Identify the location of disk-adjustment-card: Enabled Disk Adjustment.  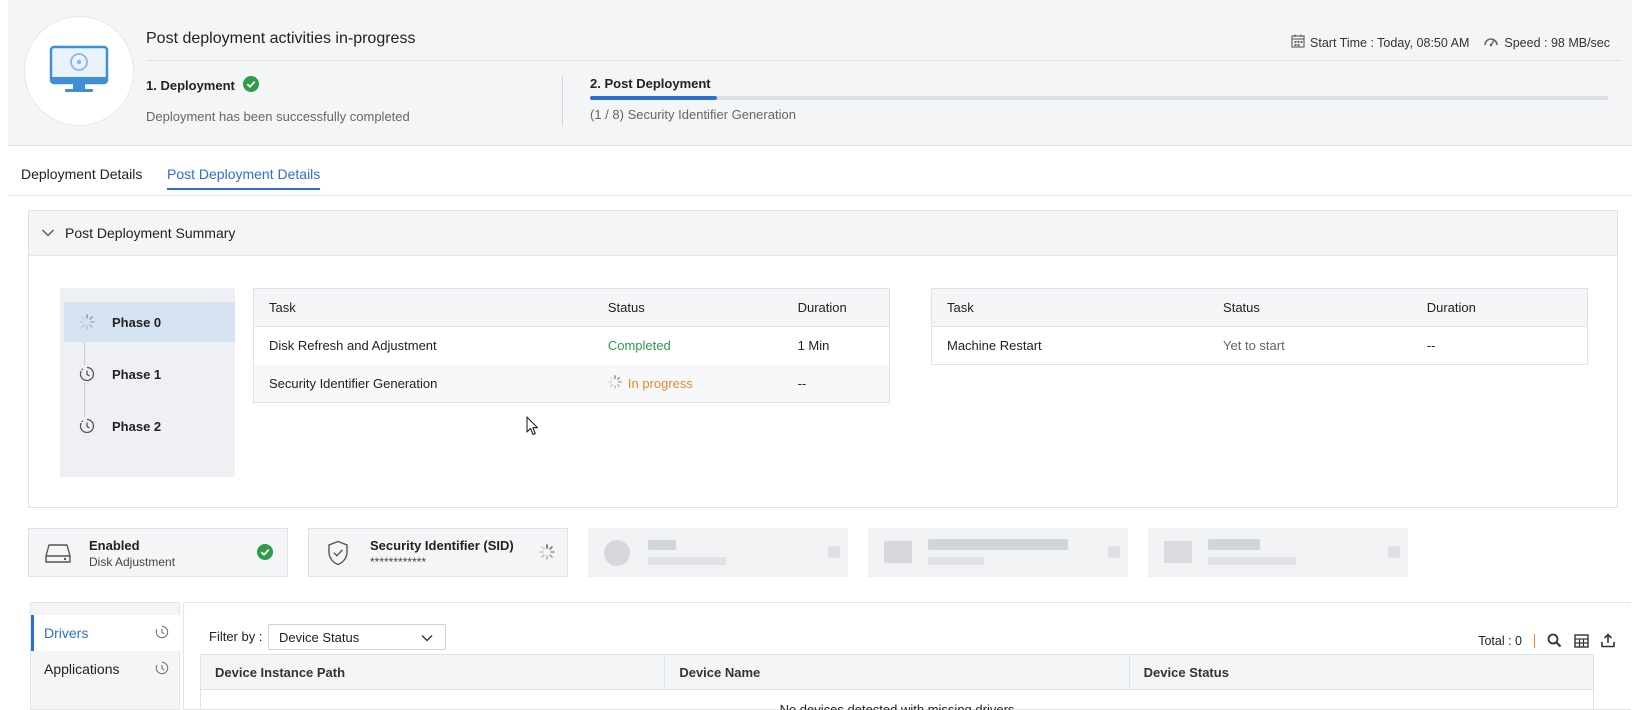
(158, 552).